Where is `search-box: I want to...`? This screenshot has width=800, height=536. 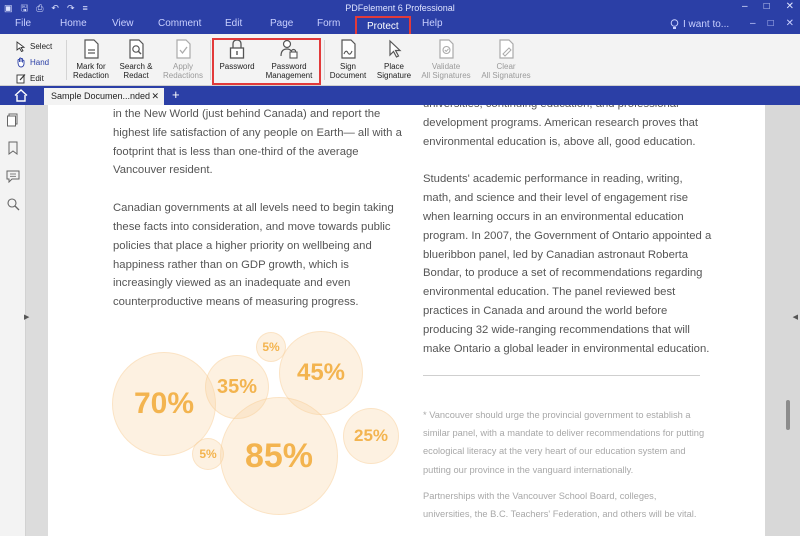
search-box: I want to... is located at coordinates (699, 24).